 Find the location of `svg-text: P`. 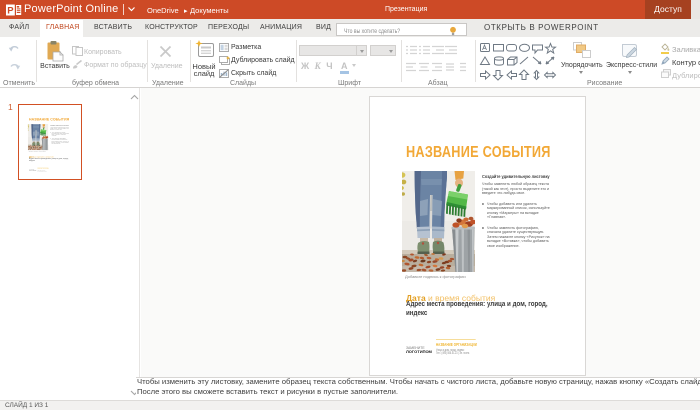

svg-text: P is located at coordinates (10, 10).